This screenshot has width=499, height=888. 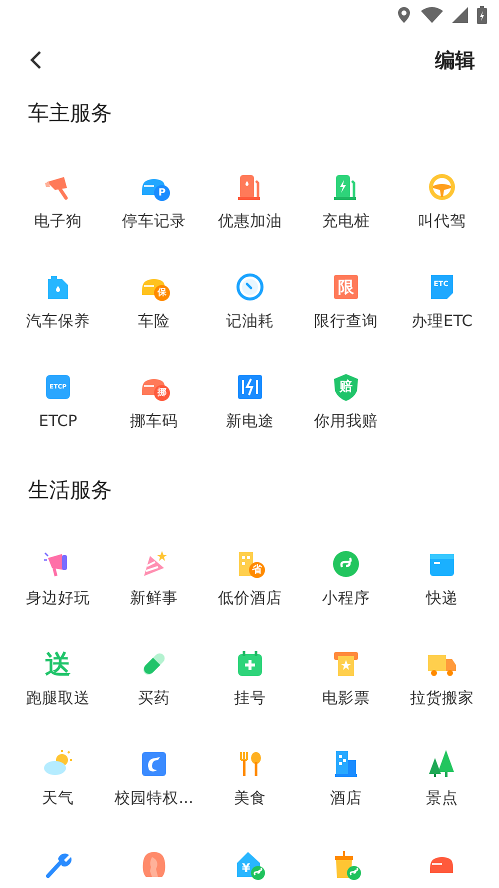 What do you see at coordinates (70, 490) in the screenshot?
I see `section-title: 生活服务` at bounding box center [70, 490].